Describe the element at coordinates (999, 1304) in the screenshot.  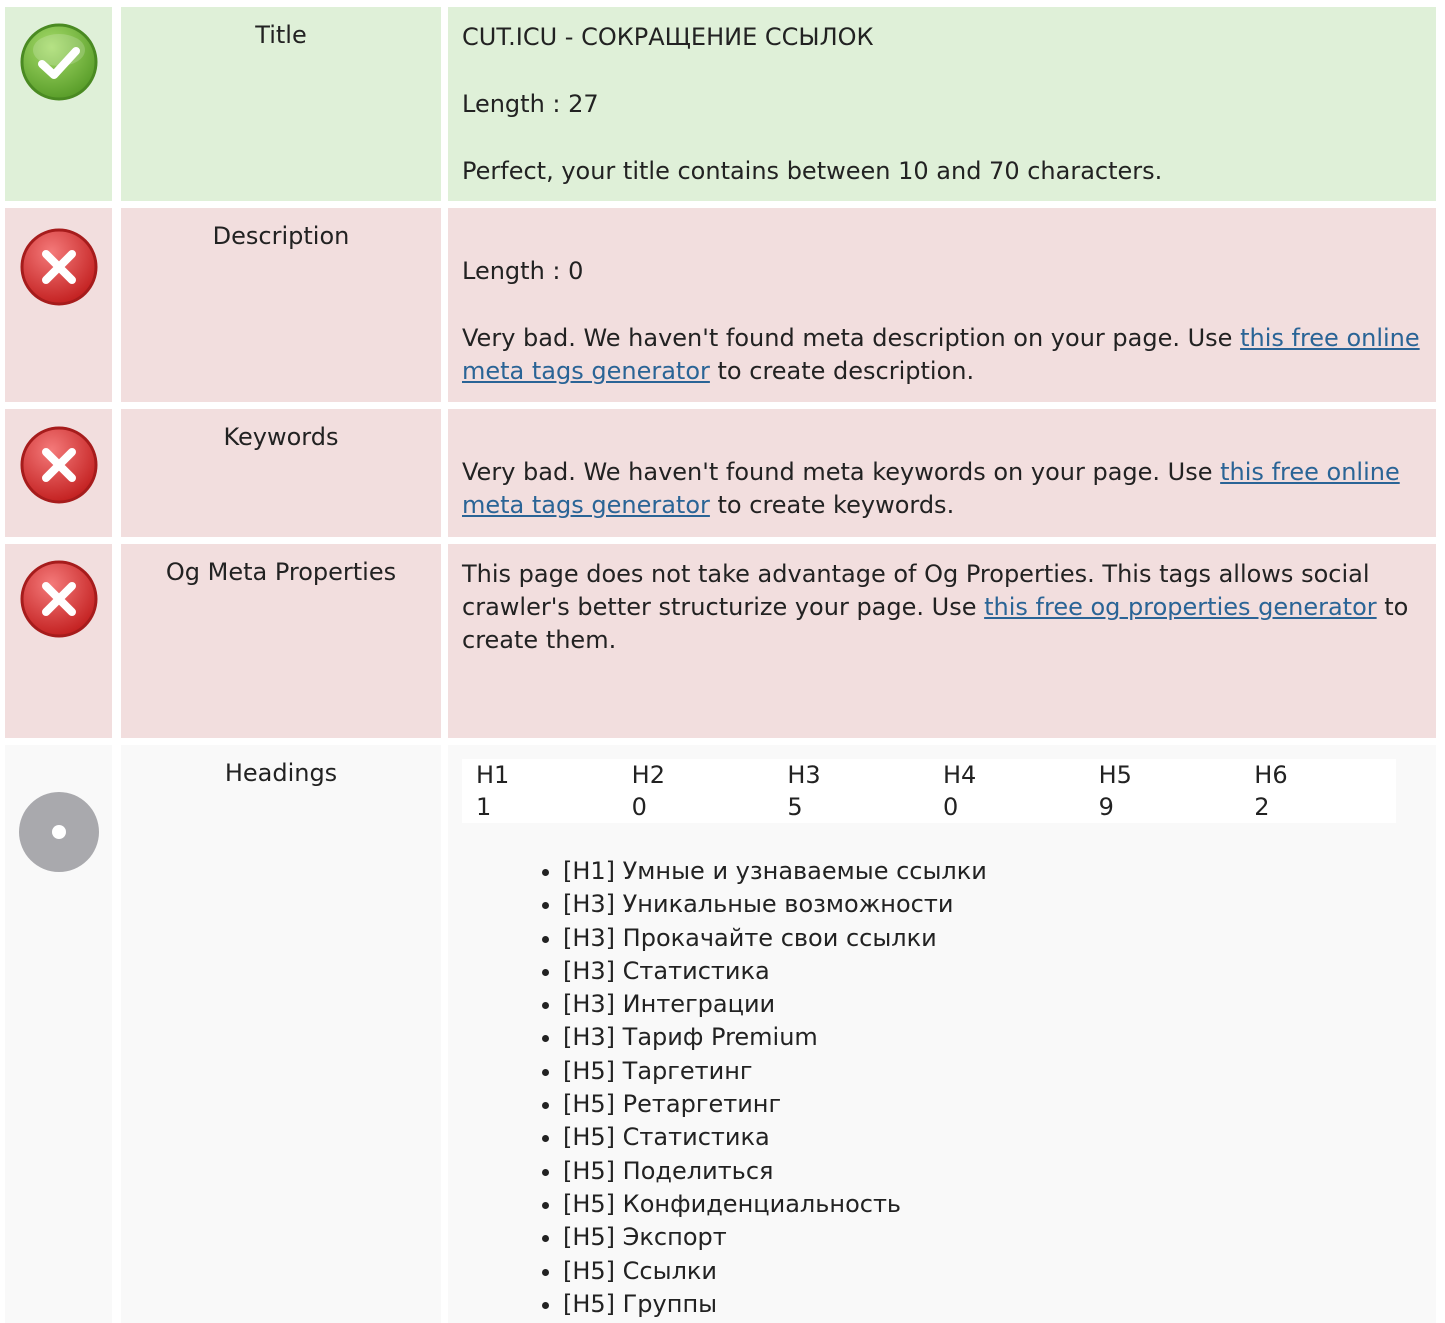
I see `list-item: [H5] Группы` at that location.